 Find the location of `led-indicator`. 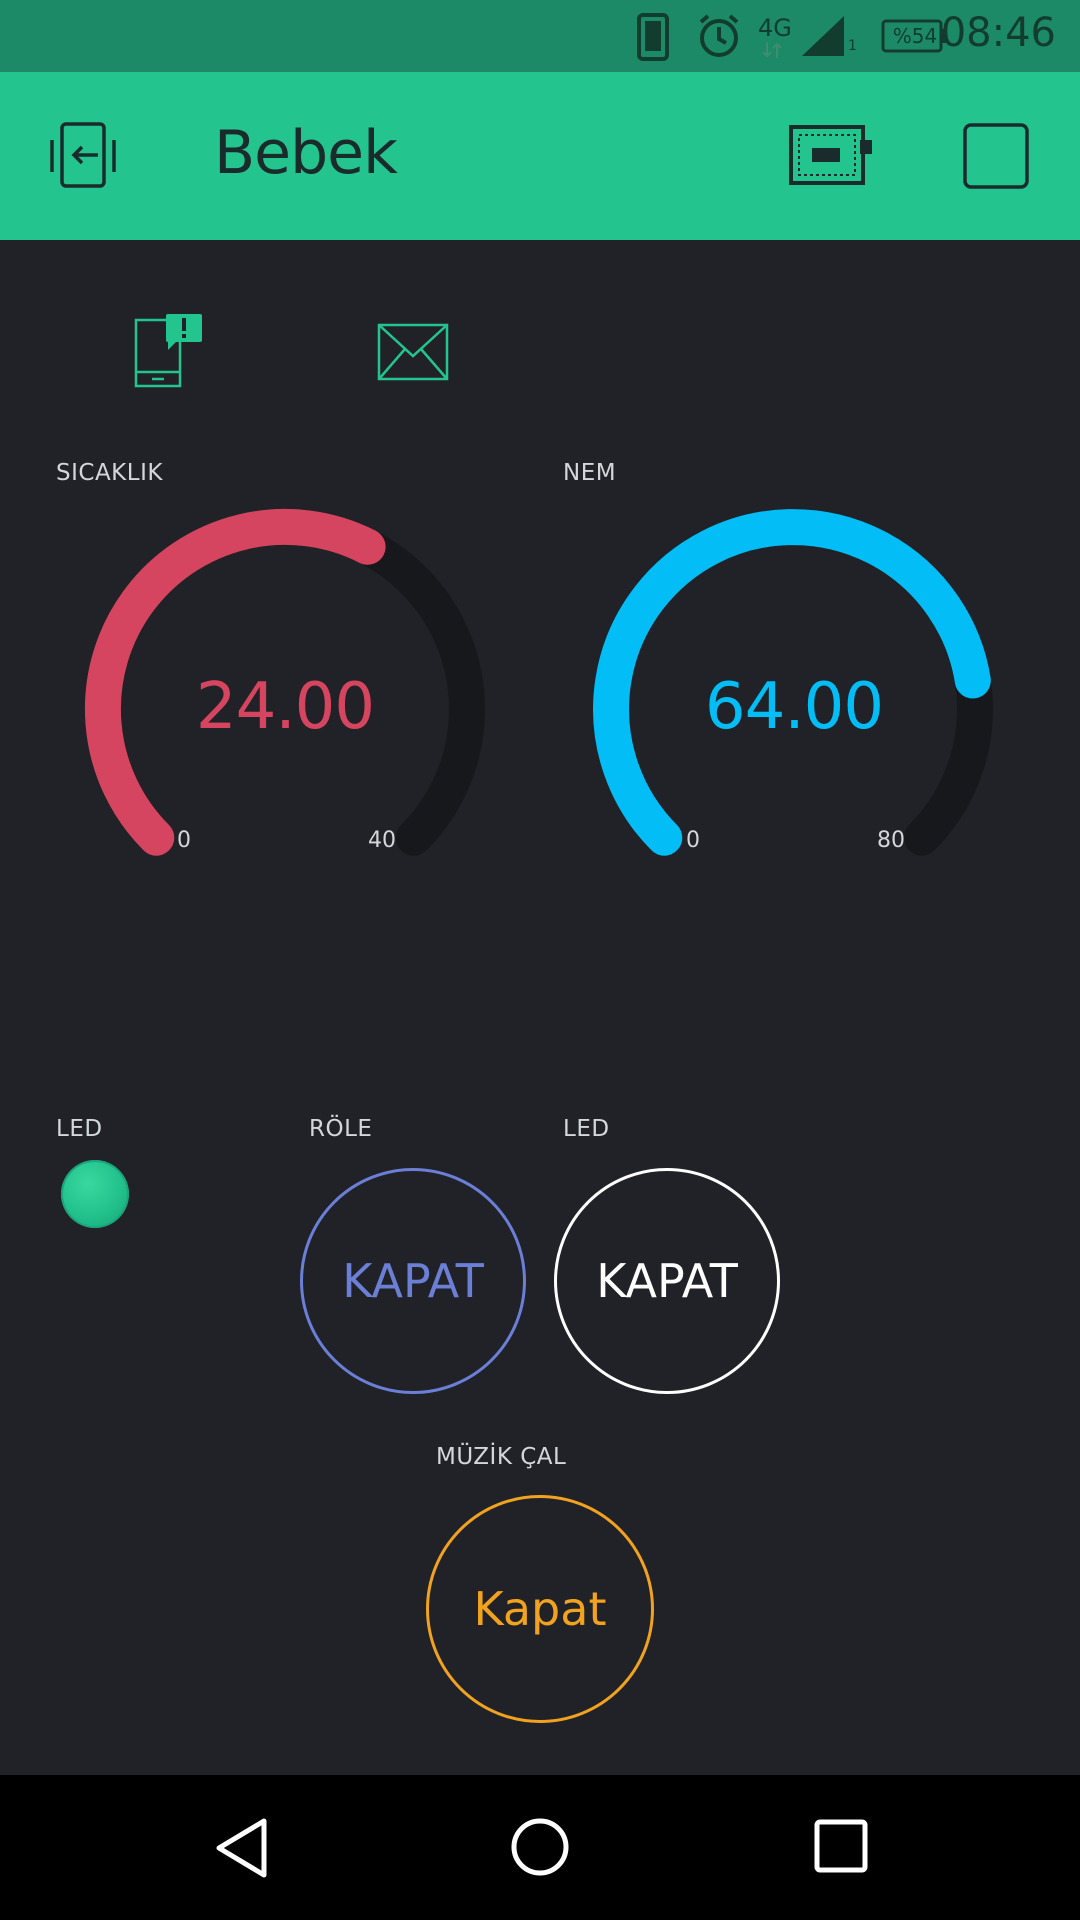

led-indicator is located at coordinates (95, 1194).